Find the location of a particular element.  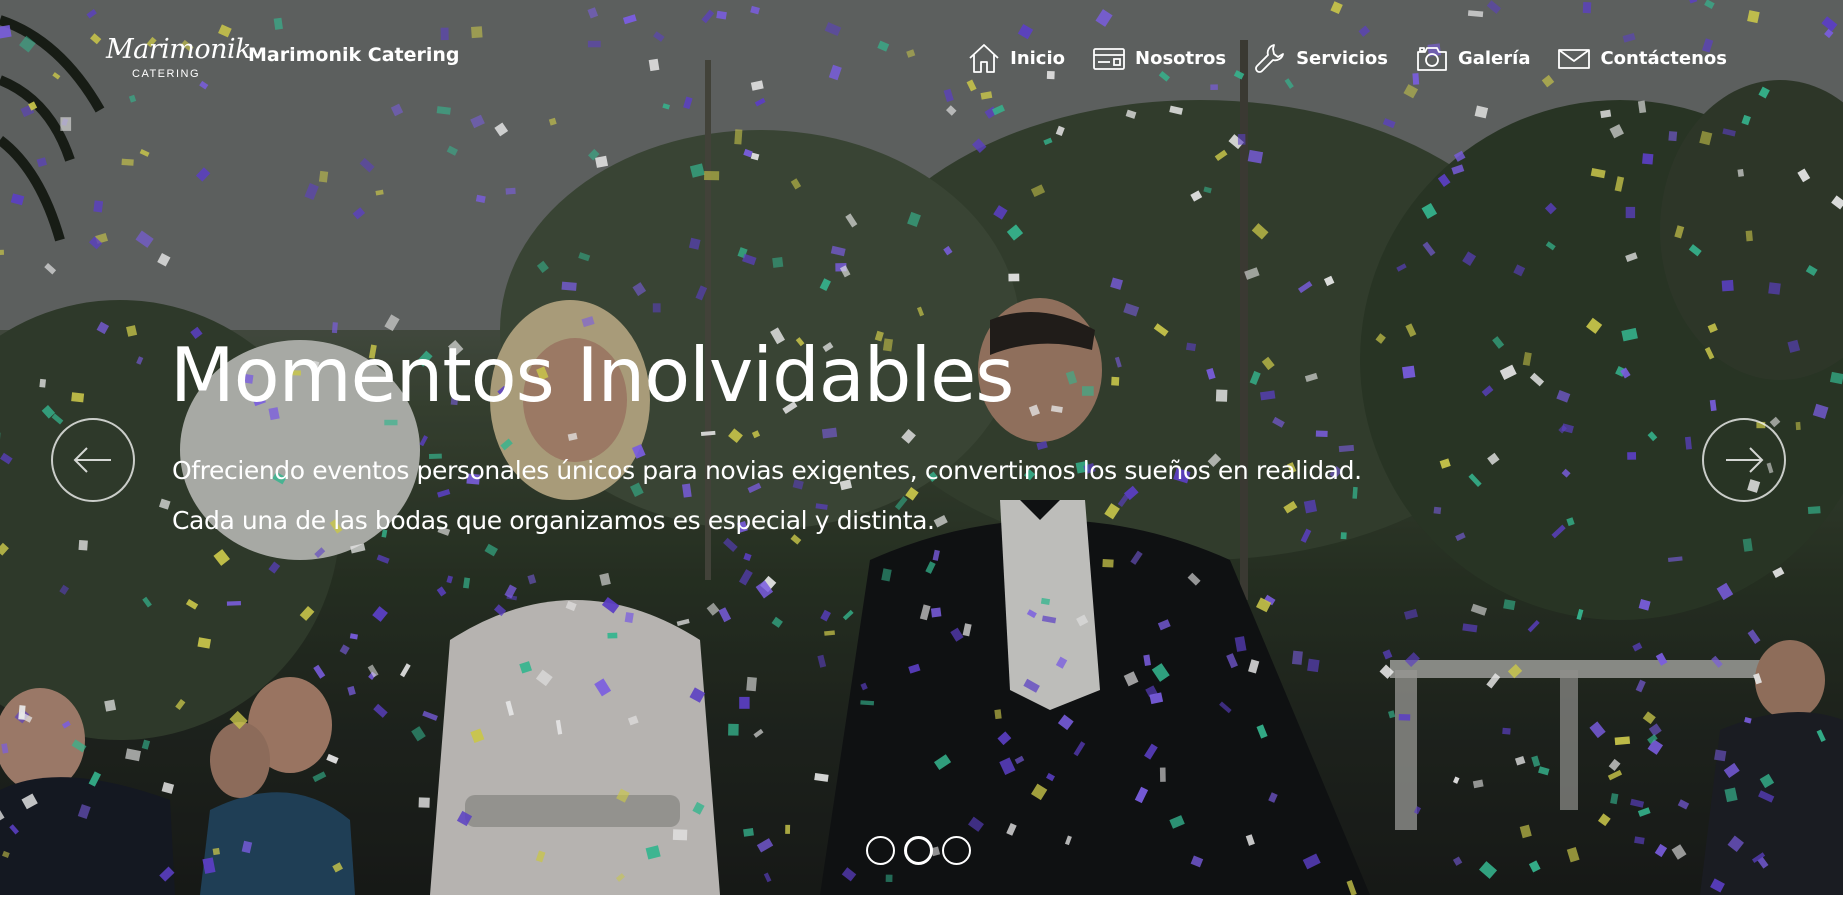

home-icon is located at coordinates (984, 58).